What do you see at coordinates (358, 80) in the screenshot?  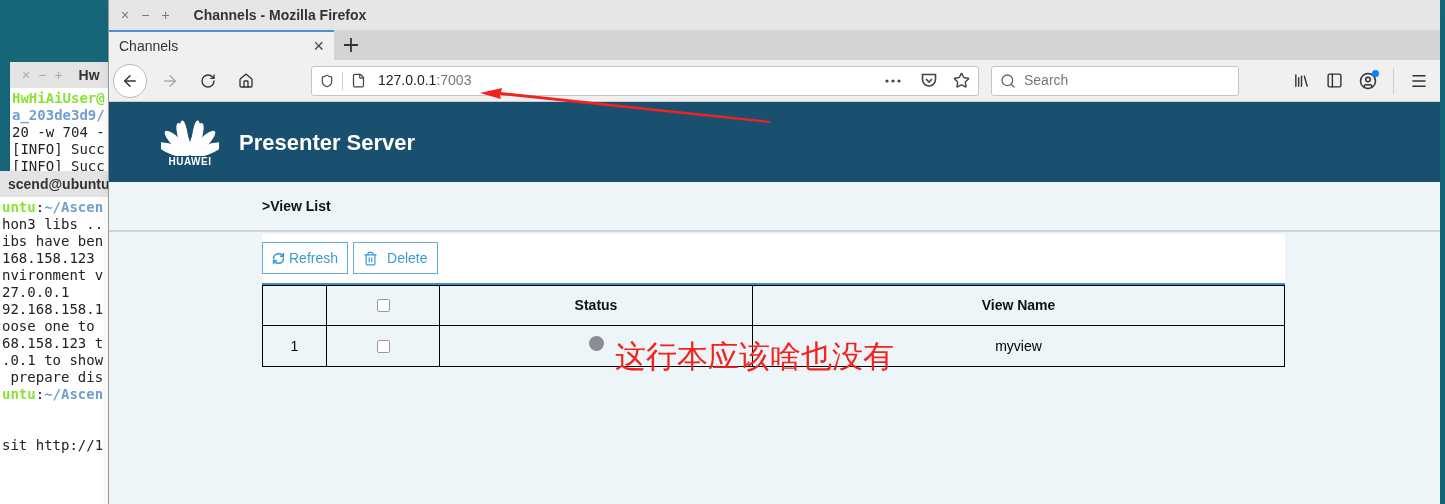 I see `page-icon` at bounding box center [358, 80].